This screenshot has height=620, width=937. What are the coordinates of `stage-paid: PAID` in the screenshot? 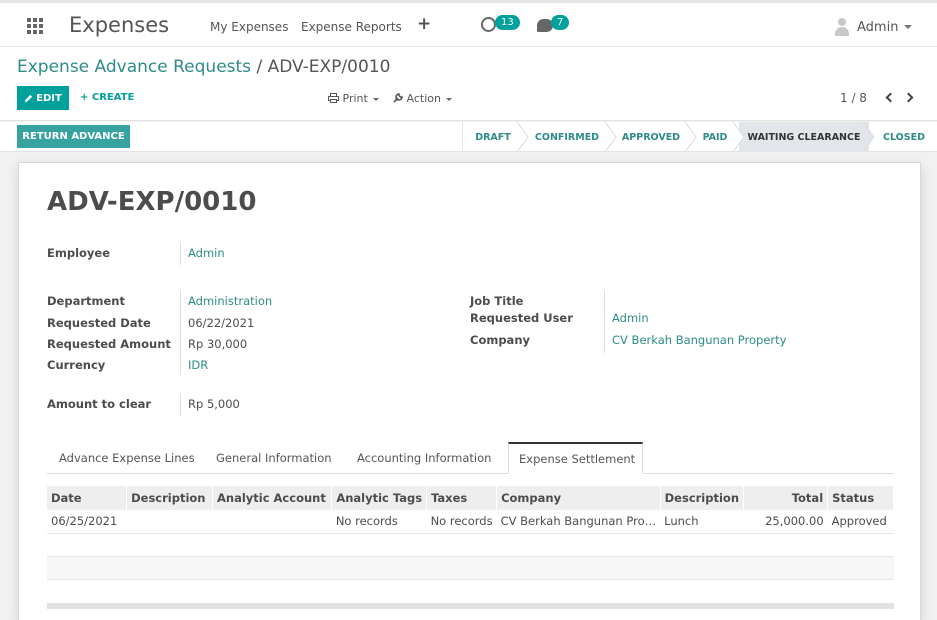 It's located at (715, 137).